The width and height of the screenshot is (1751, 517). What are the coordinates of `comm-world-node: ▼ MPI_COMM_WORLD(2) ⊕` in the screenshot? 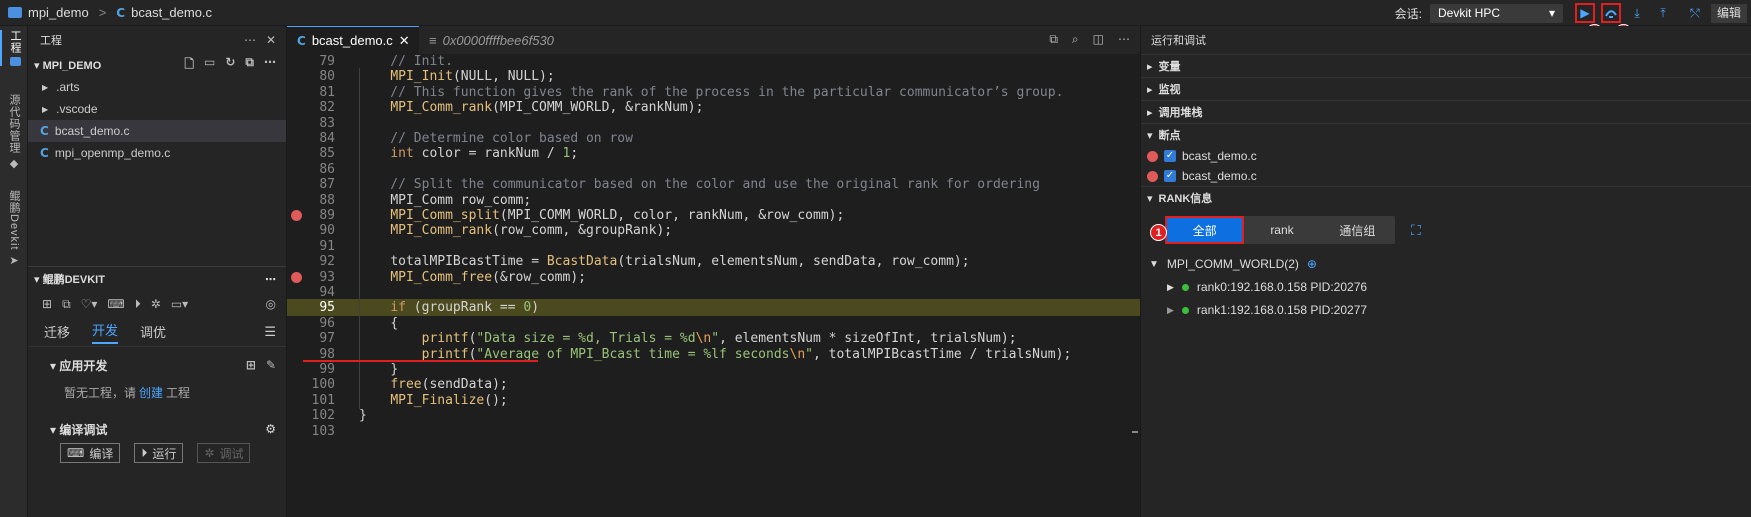 It's located at (1233, 264).